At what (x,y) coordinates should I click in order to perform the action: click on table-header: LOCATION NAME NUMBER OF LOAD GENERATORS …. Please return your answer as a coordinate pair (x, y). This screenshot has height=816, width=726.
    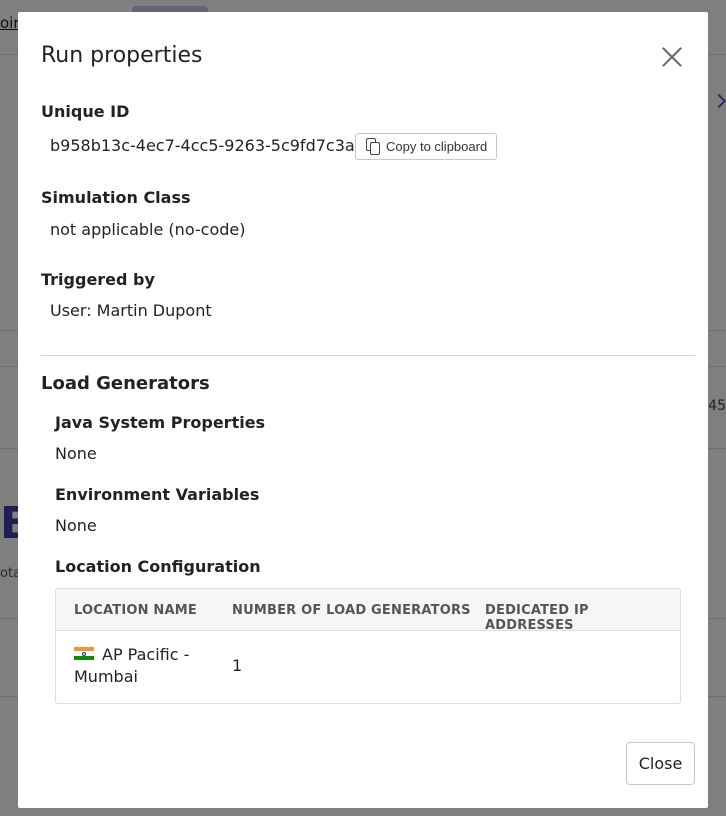
    Looking at the image, I should click on (368, 611).